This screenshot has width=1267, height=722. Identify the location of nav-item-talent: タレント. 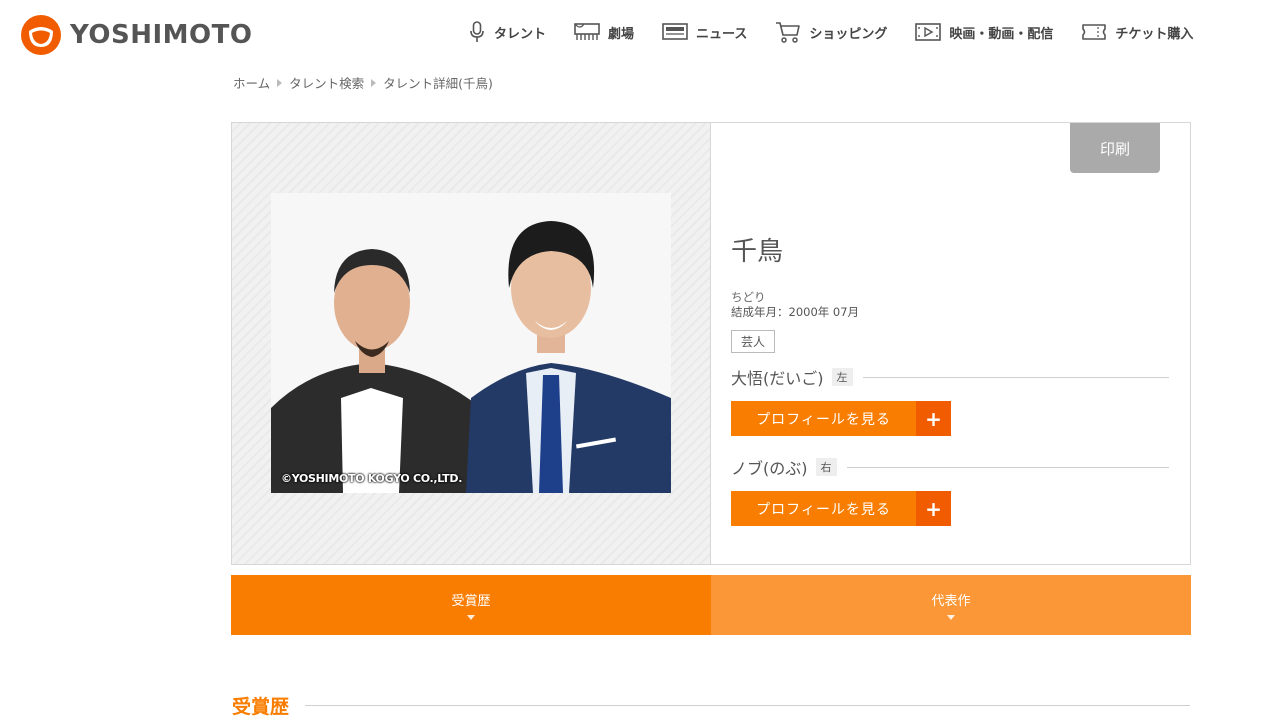
(507, 32).